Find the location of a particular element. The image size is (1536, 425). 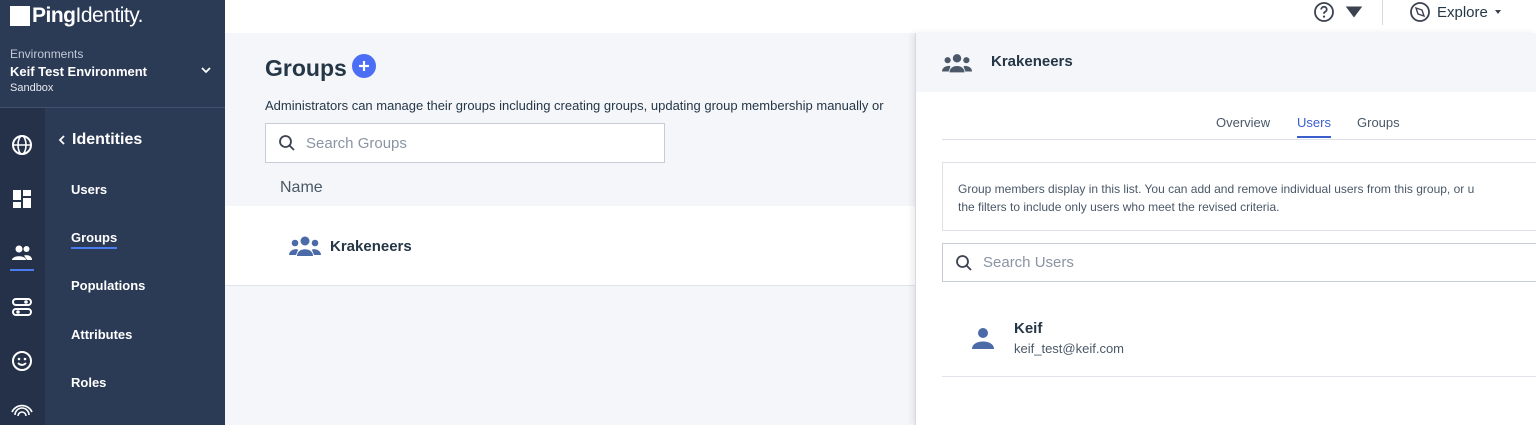

panel-tabs: Overview Users Groups is located at coordinates (1239, 127).